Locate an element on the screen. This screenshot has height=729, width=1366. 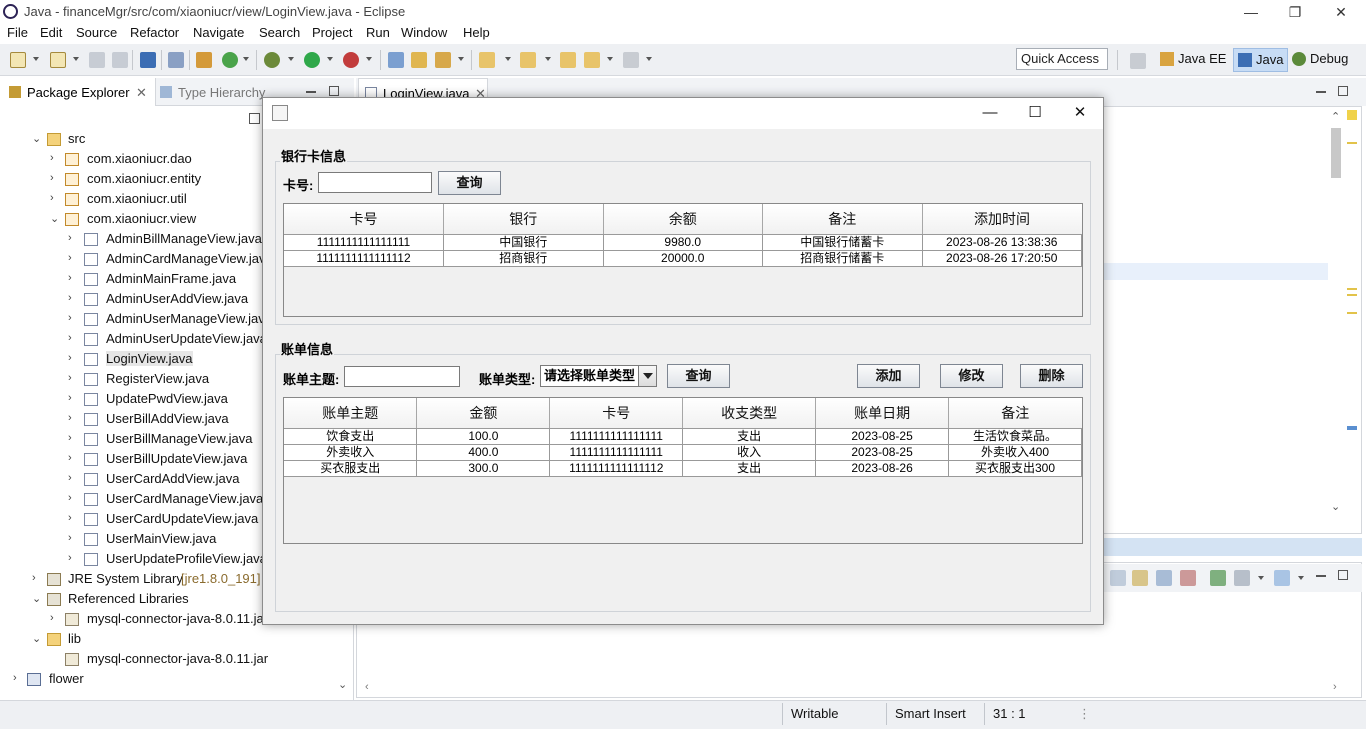
table-cell: 招商银行储蓄卡 is located at coordinates (842, 258).